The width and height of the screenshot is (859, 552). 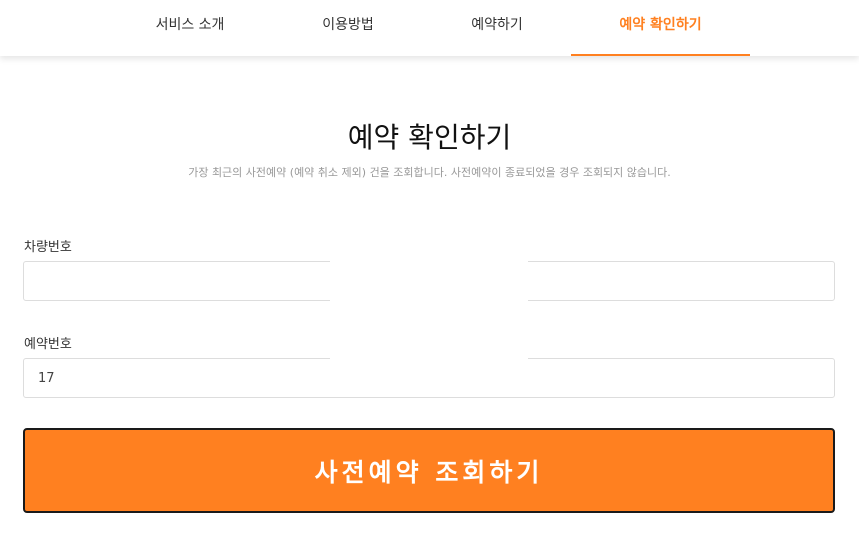 I want to click on vehicle-number-label: 차량번호, so click(x=48, y=247).